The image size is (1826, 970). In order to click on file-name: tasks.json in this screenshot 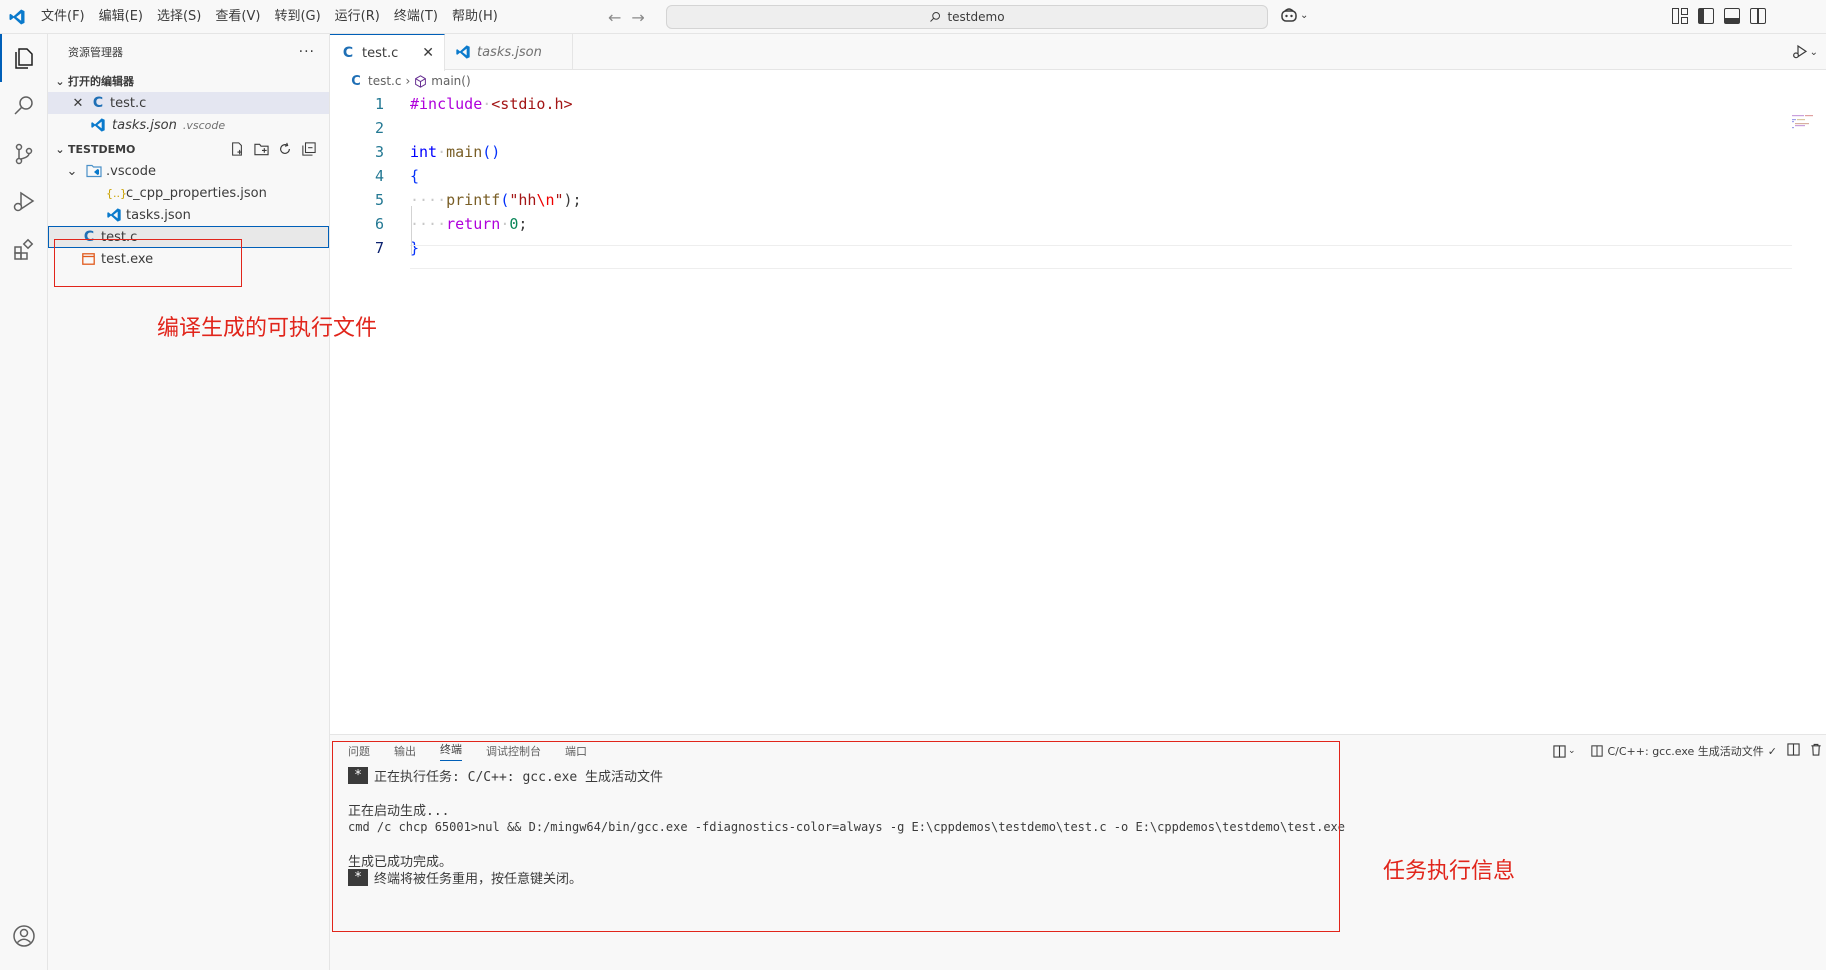, I will do `click(158, 215)`.